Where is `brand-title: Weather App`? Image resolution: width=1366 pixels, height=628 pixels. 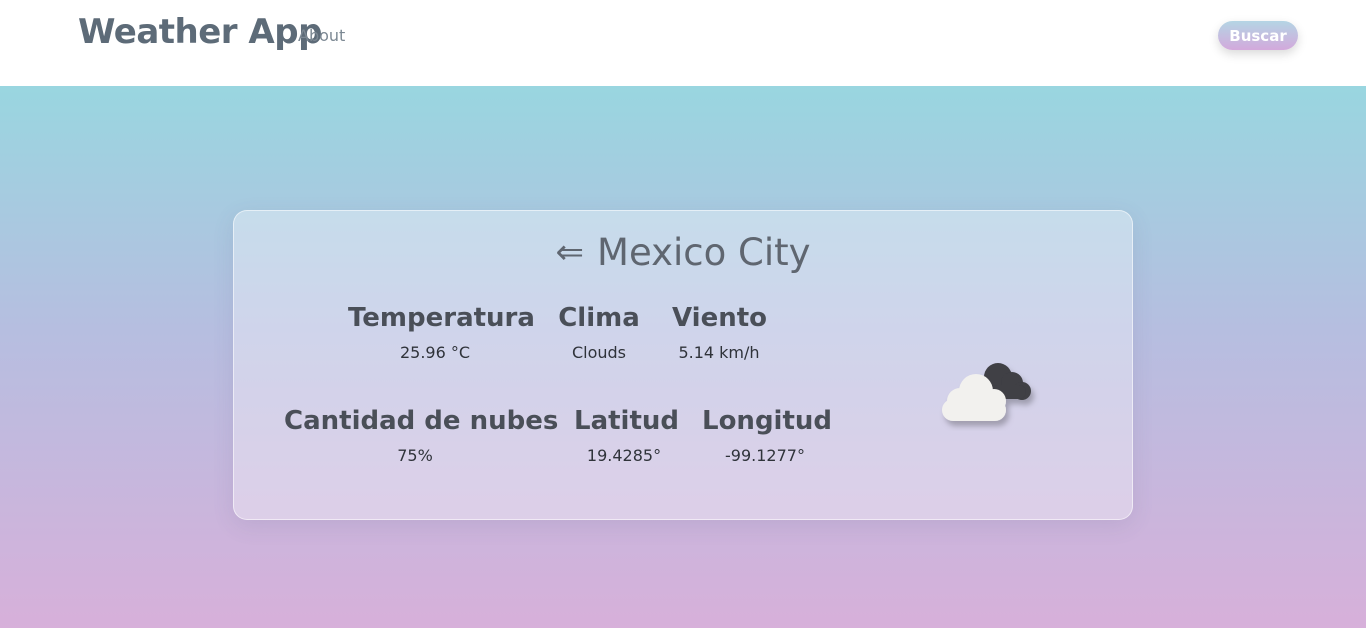 brand-title: Weather App is located at coordinates (200, 32).